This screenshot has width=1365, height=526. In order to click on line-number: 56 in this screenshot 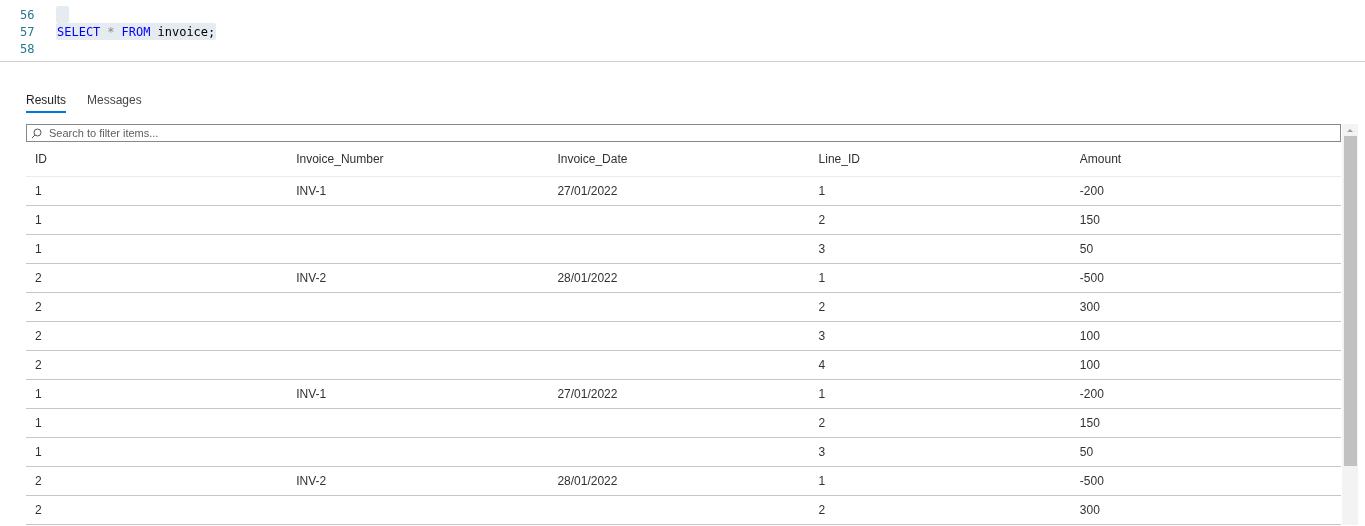, I will do `click(27, 15)`.